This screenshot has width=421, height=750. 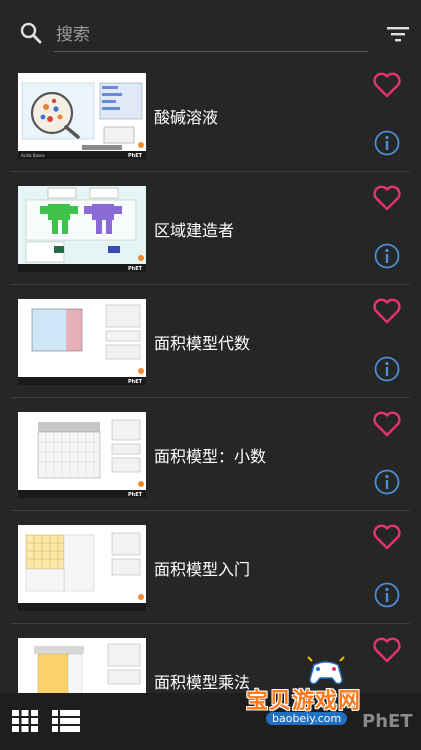 What do you see at coordinates (82, 455) in the screenshot?
I see `area-model-decimals-thumbnail: PhET` at bounding box center [82, 455].